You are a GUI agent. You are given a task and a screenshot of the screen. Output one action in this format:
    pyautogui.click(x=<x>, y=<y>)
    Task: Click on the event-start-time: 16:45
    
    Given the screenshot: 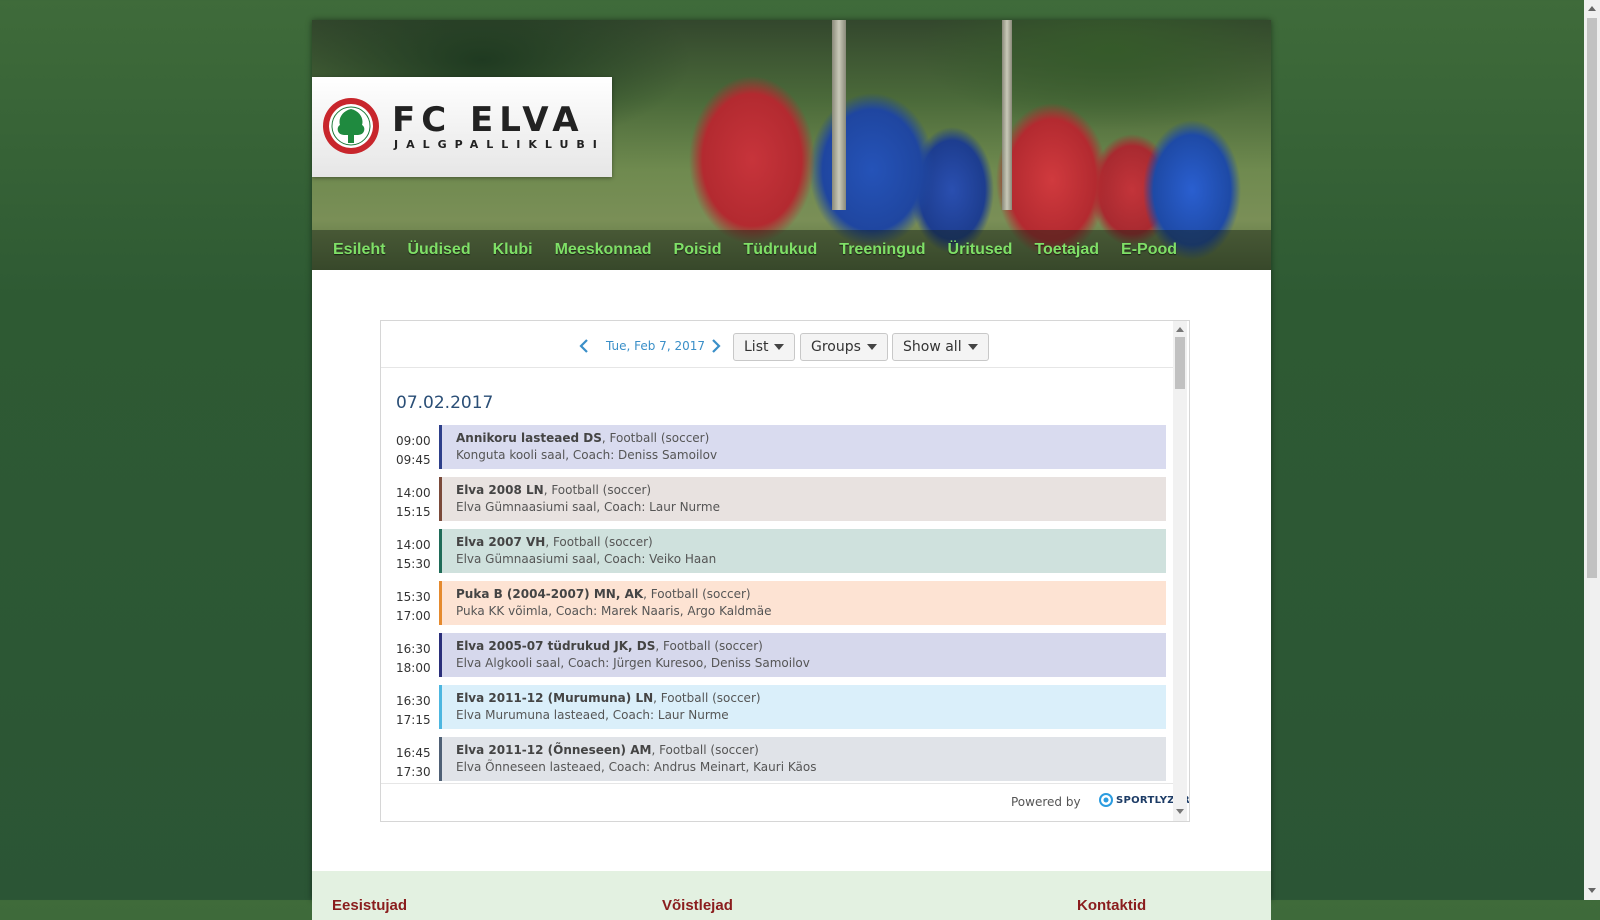 What is the action you would take?
    pyautogui.click(x=413, y=753)
    